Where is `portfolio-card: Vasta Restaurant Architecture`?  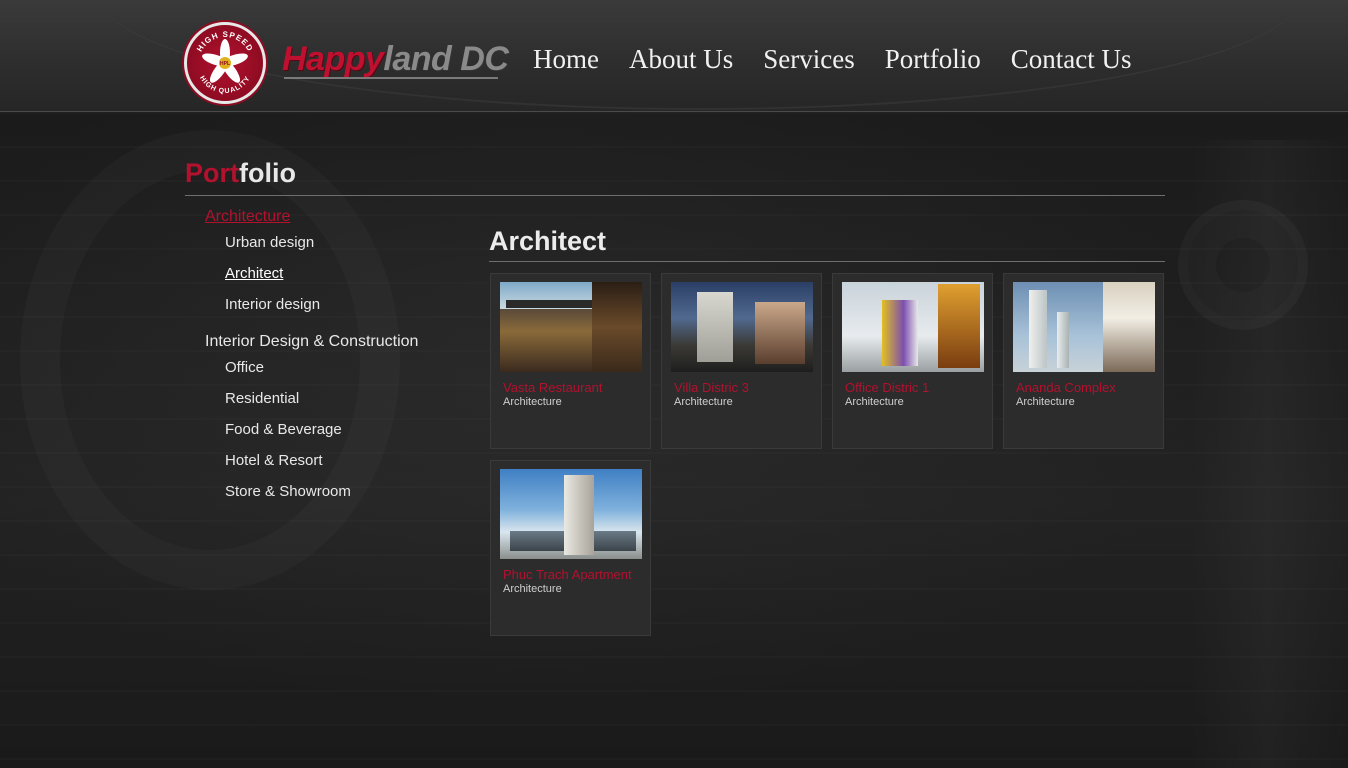
portfolio-card: Vasta Restaurant Architecture is located at coordinates (570, 361).